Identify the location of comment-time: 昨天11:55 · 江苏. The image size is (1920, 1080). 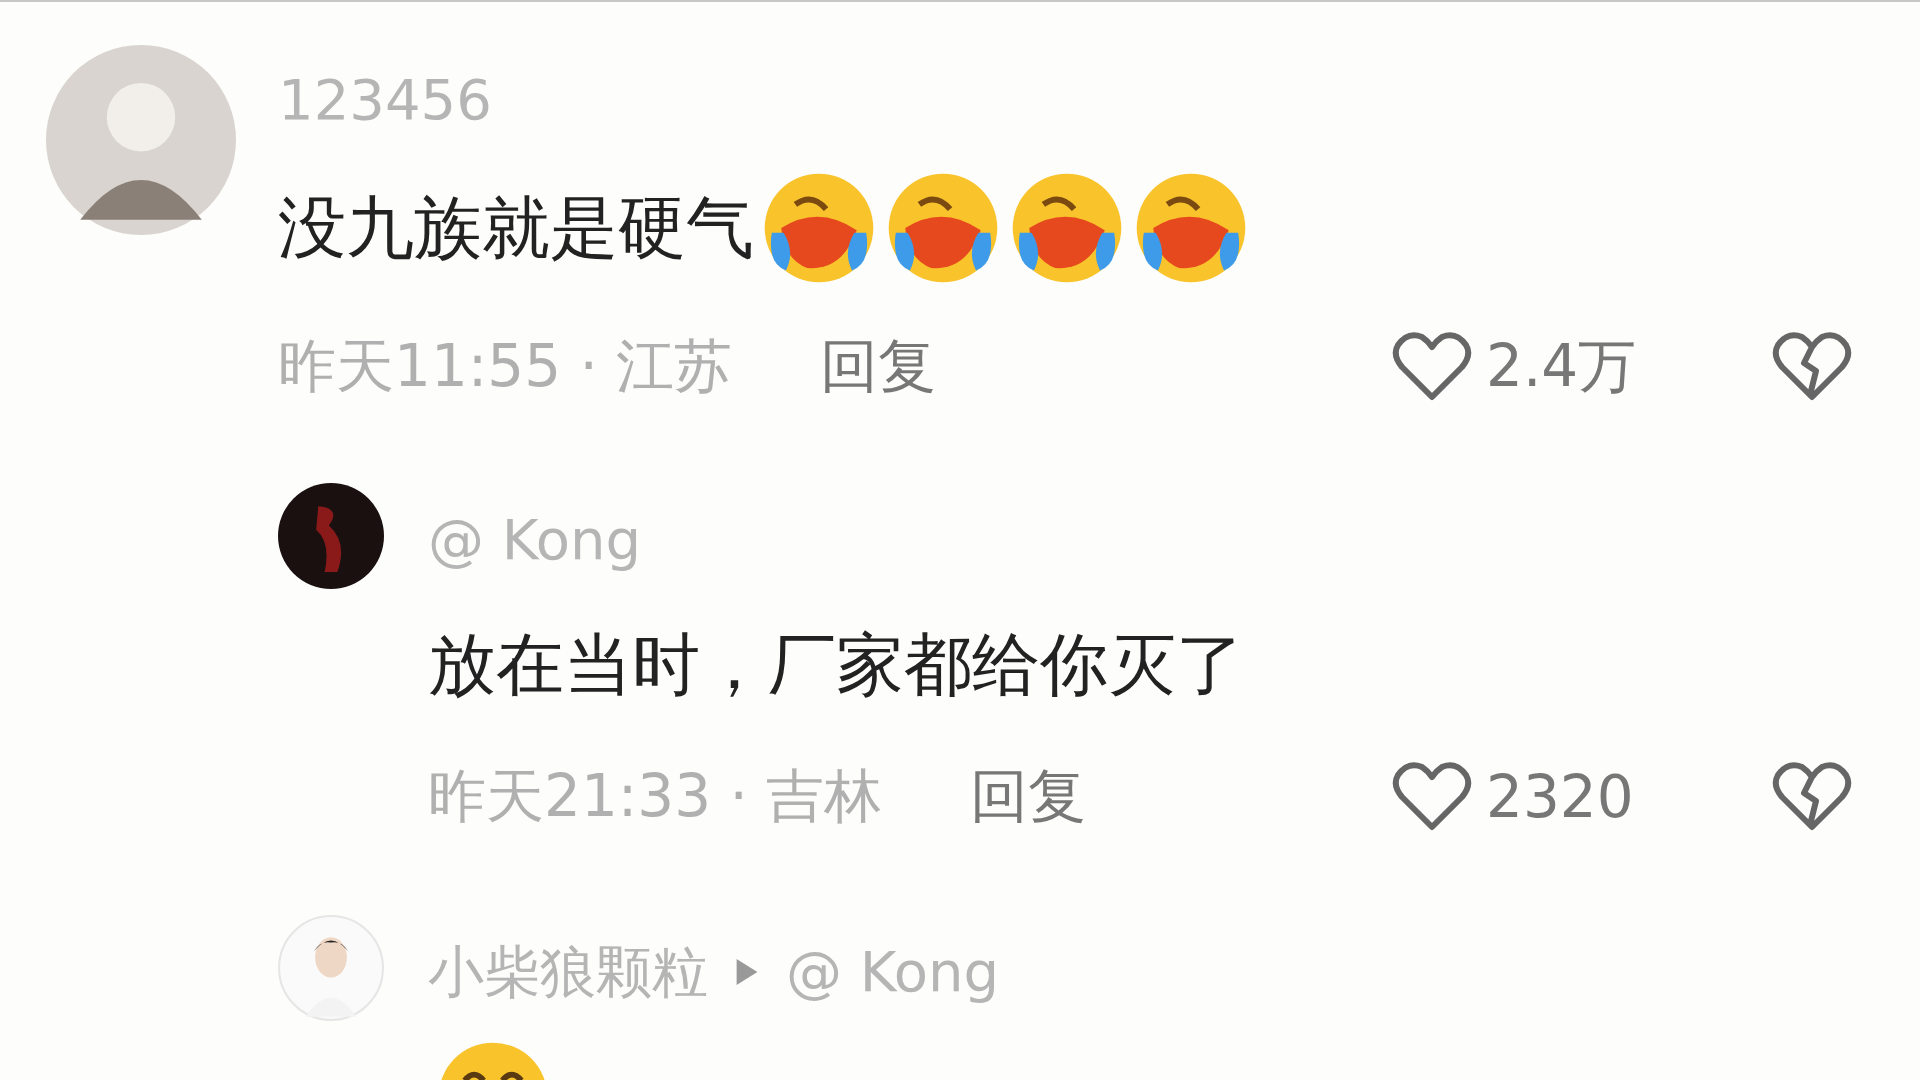
(505, 366).